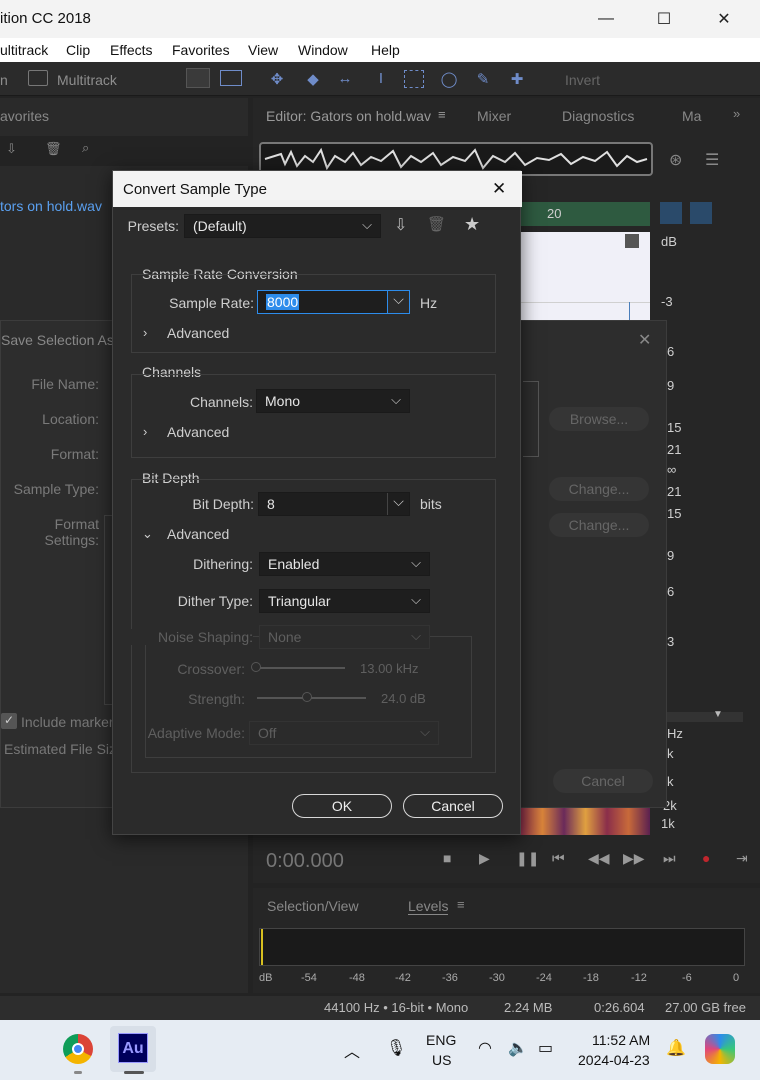 Image resolution: width=760 pixels, height=1080 pixels. Describe the element at coordinates (256, 667) in the screenshot. I see `crossover-slider-knob` at that location.